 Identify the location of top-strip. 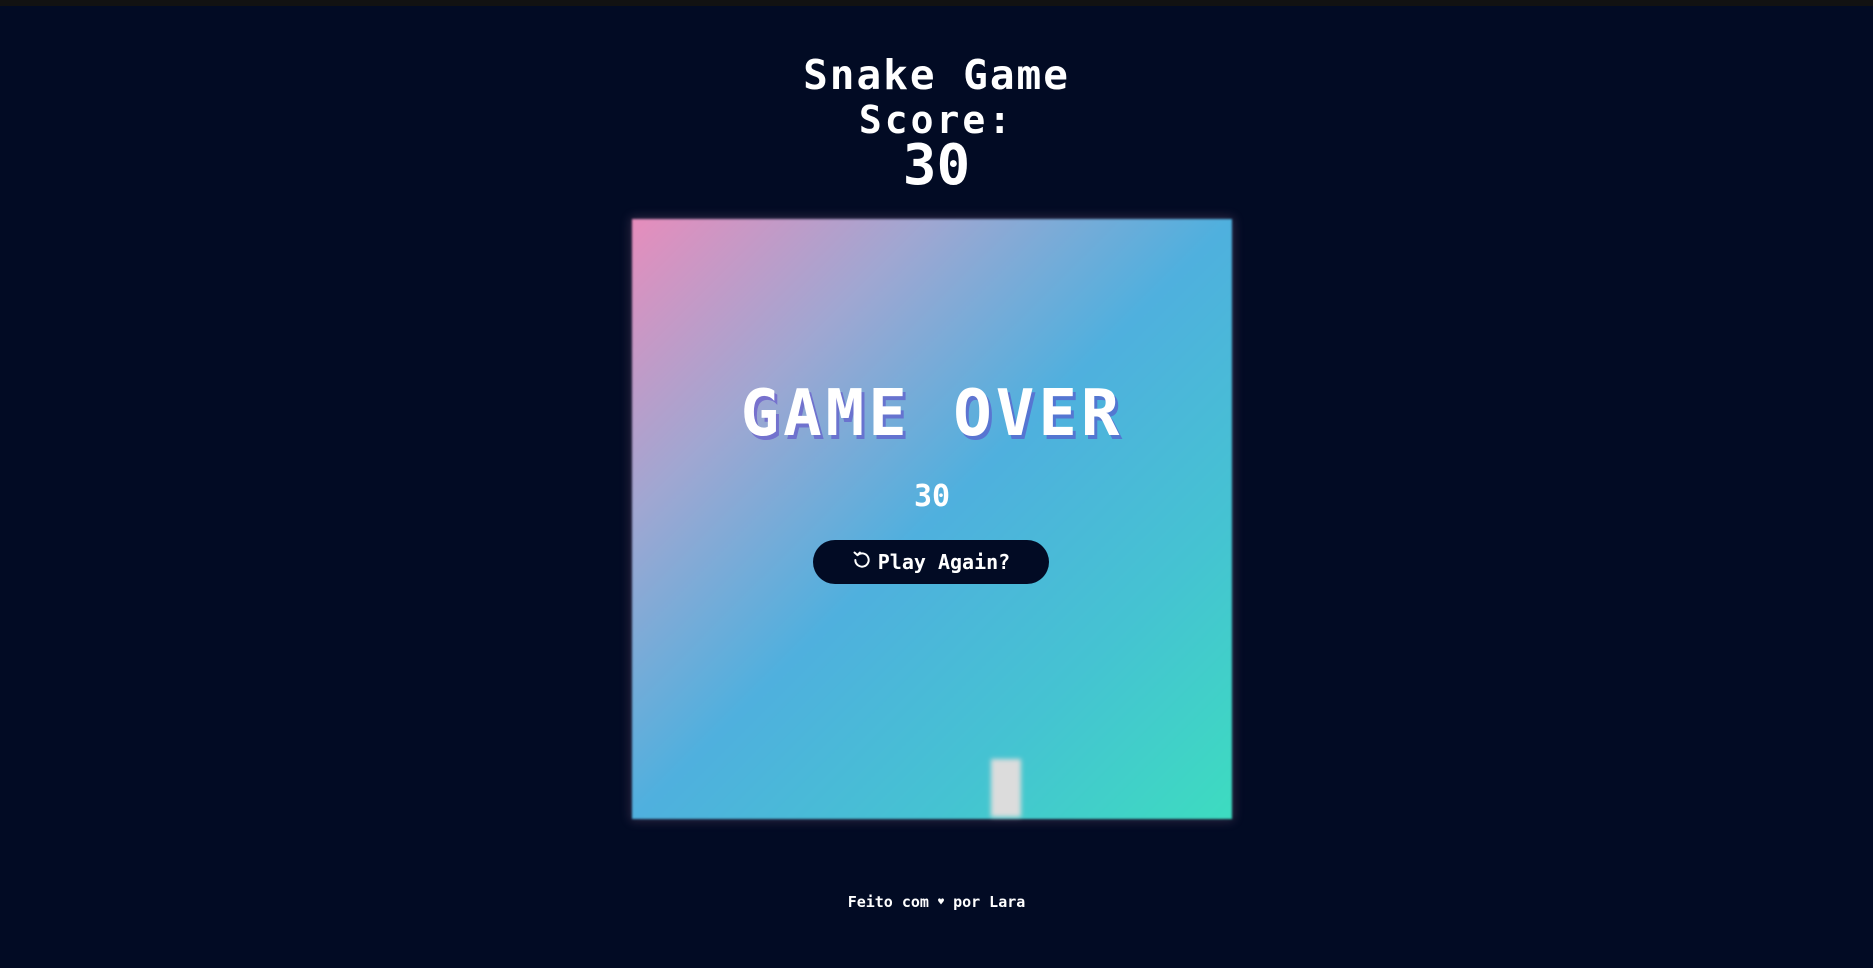
(936, 3).